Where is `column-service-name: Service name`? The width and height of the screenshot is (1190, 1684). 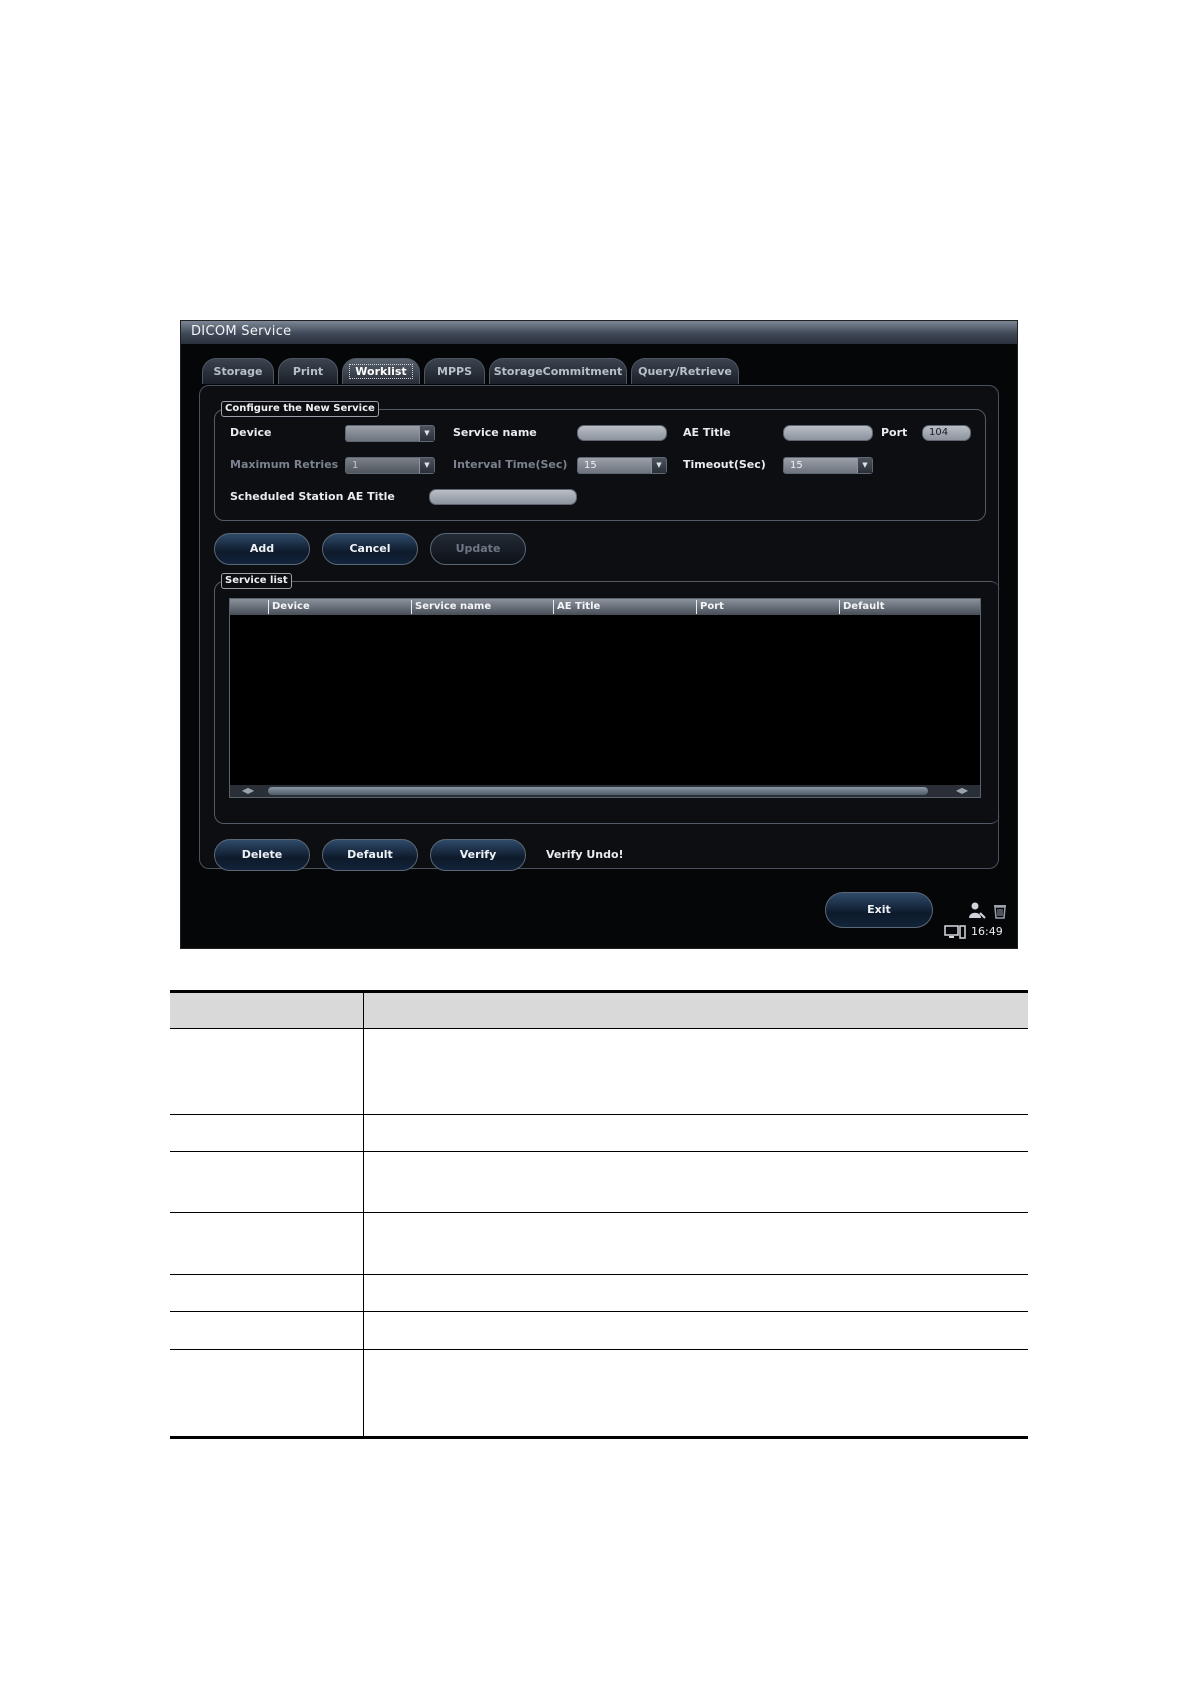 column-service-name: Service name is located at coordinates (482, 607).